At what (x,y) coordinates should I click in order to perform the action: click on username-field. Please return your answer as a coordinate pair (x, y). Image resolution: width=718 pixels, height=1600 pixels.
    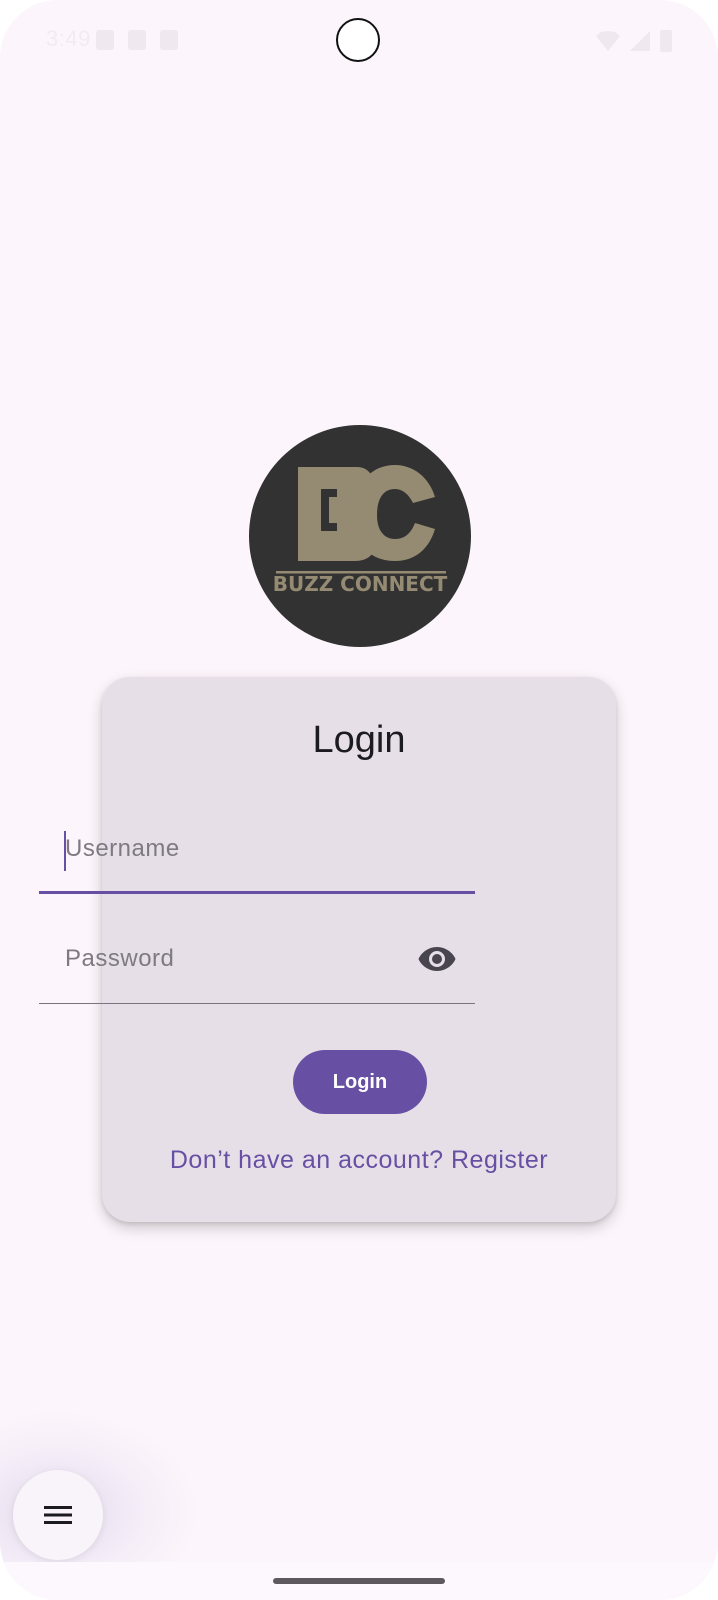
    Looking at the image, I should click on (257, 849).